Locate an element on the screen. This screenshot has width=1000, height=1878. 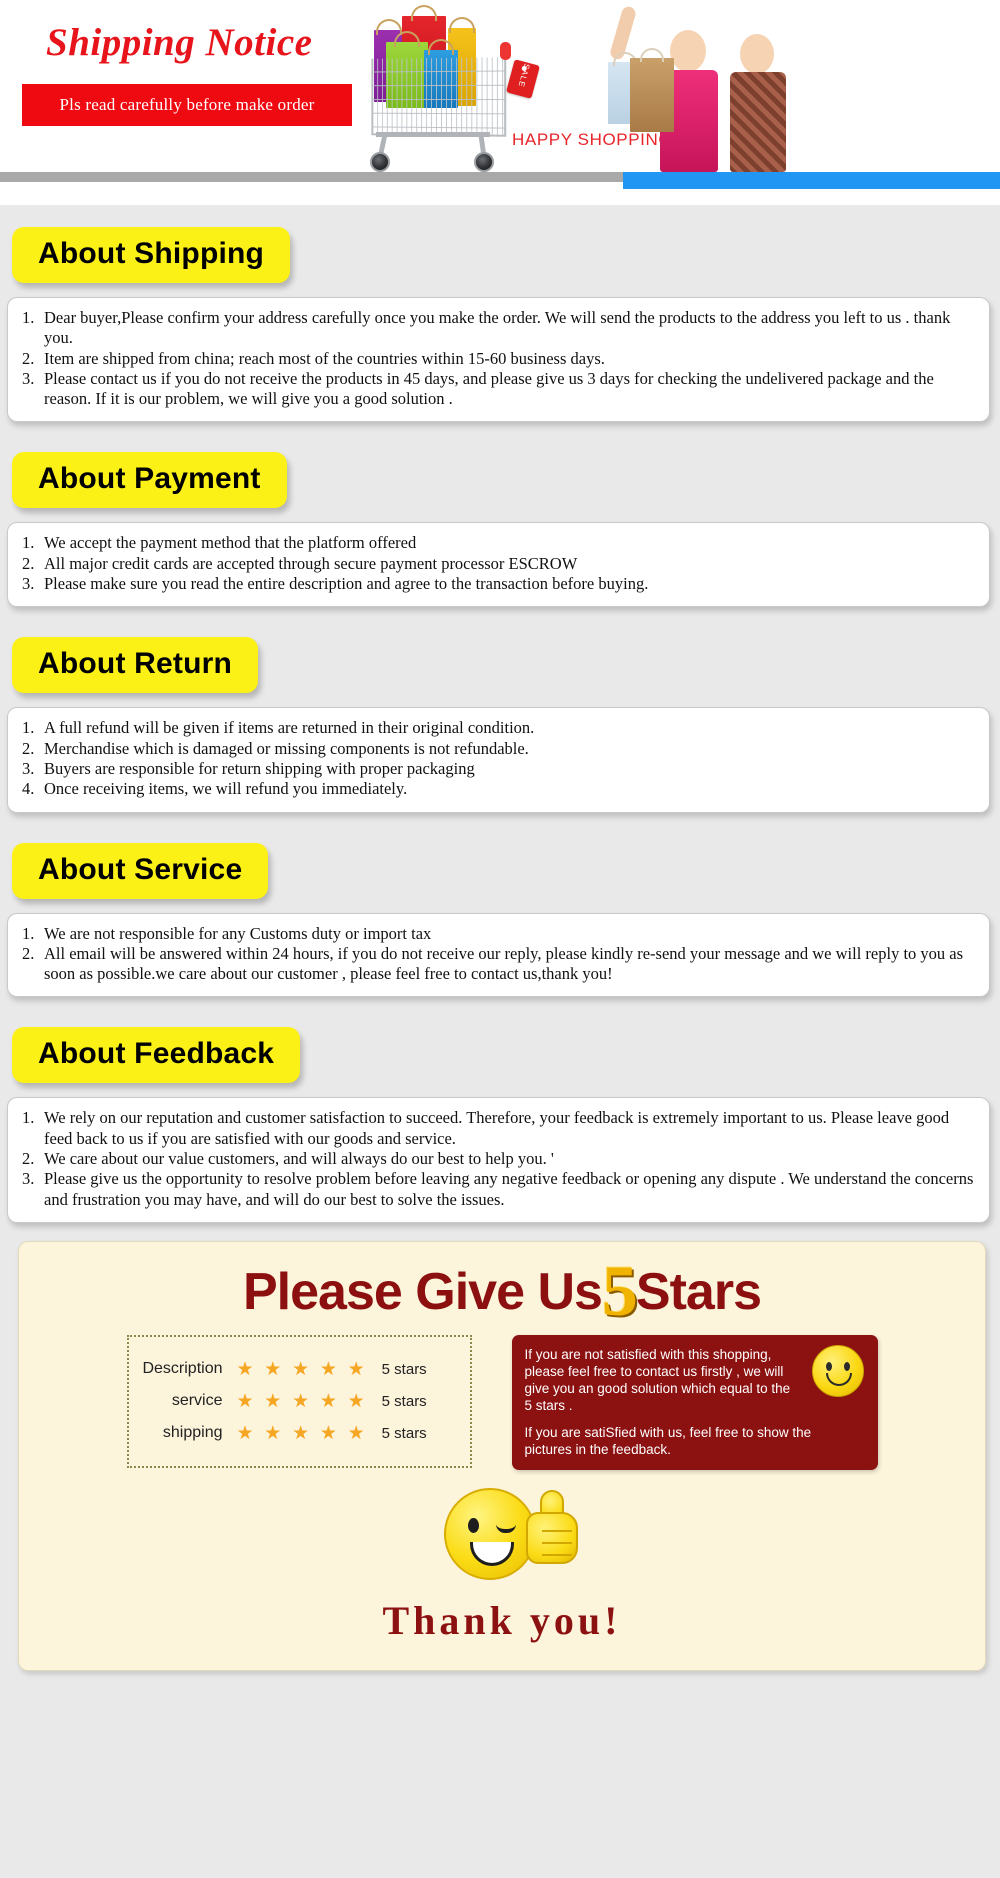
thumbs-up-hand-icon is located at coordinates (554, 1527).